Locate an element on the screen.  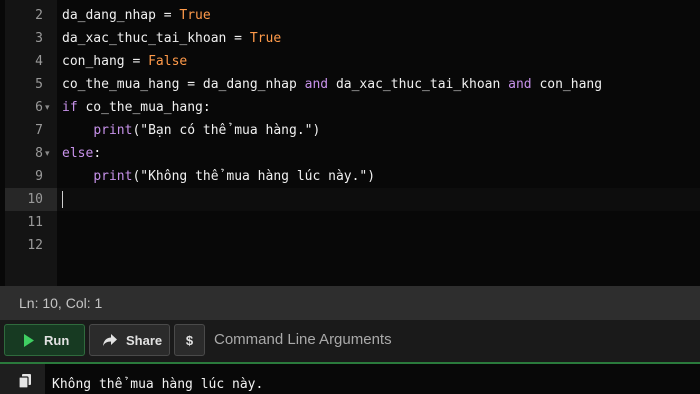
code-token: False is located at coordinates (168, 61).